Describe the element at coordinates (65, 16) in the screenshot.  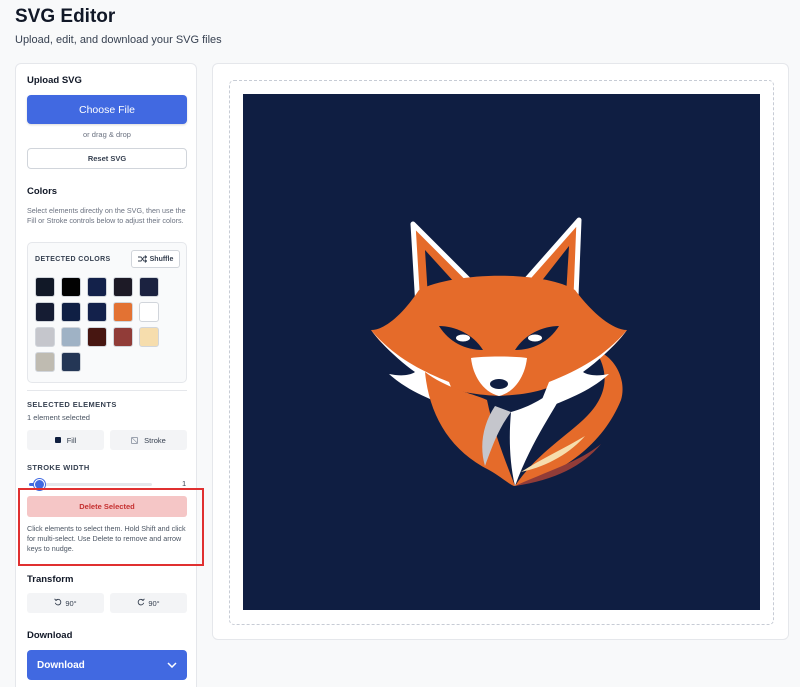
I see `page-title: SVG Editor` at that location.